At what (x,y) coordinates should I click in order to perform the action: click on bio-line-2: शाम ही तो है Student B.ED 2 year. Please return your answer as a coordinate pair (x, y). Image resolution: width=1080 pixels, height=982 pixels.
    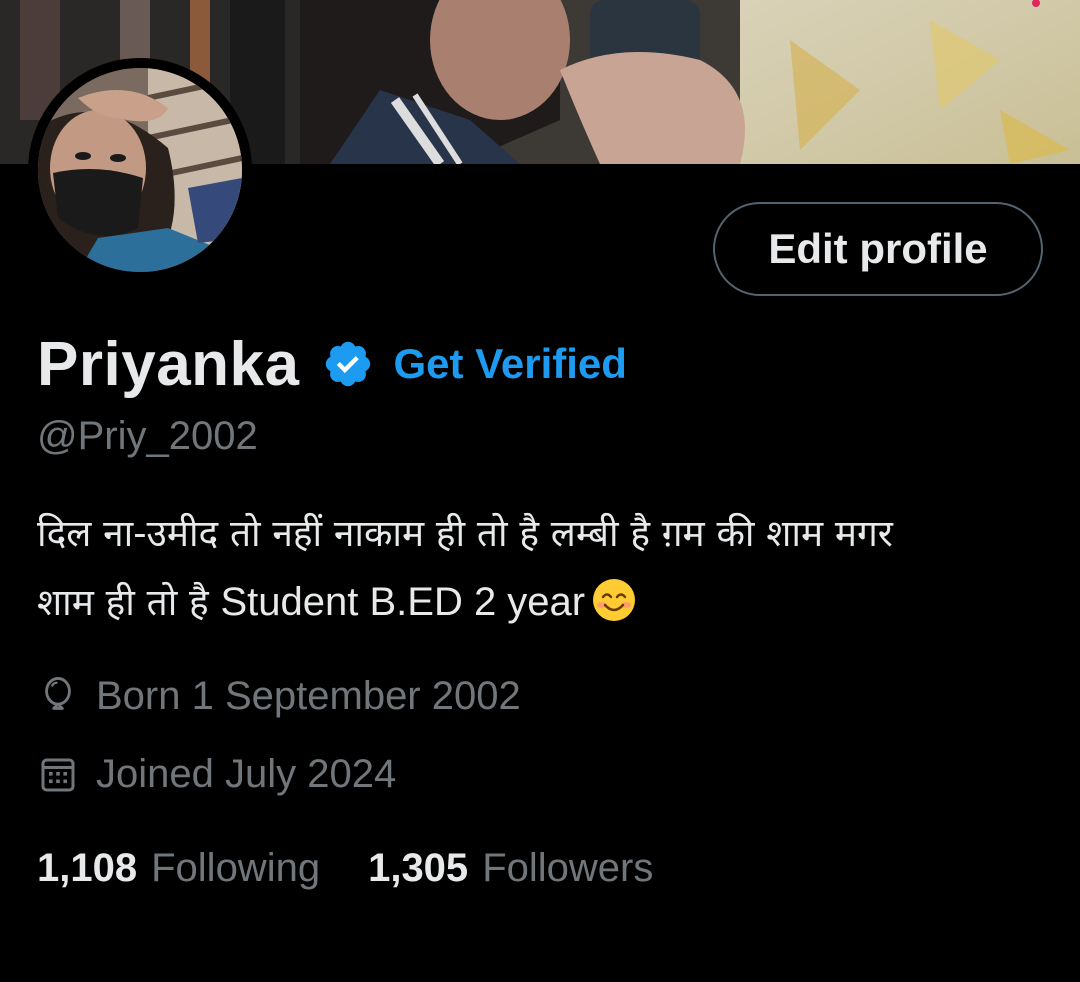
    Looking at the image, I should click on (547, 602).